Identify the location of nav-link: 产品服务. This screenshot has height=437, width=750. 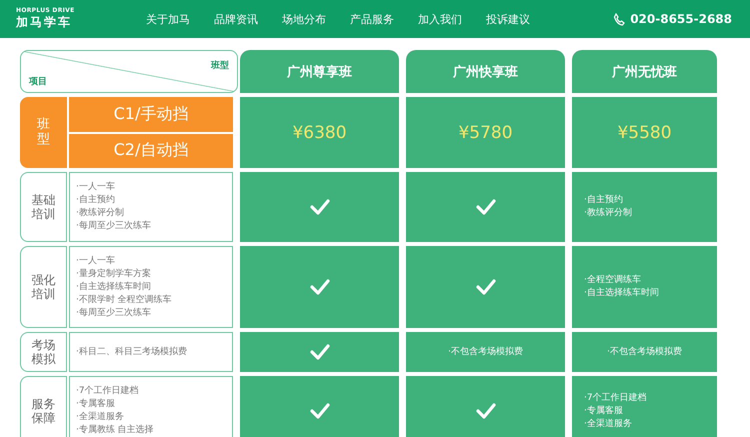
(372, 19).